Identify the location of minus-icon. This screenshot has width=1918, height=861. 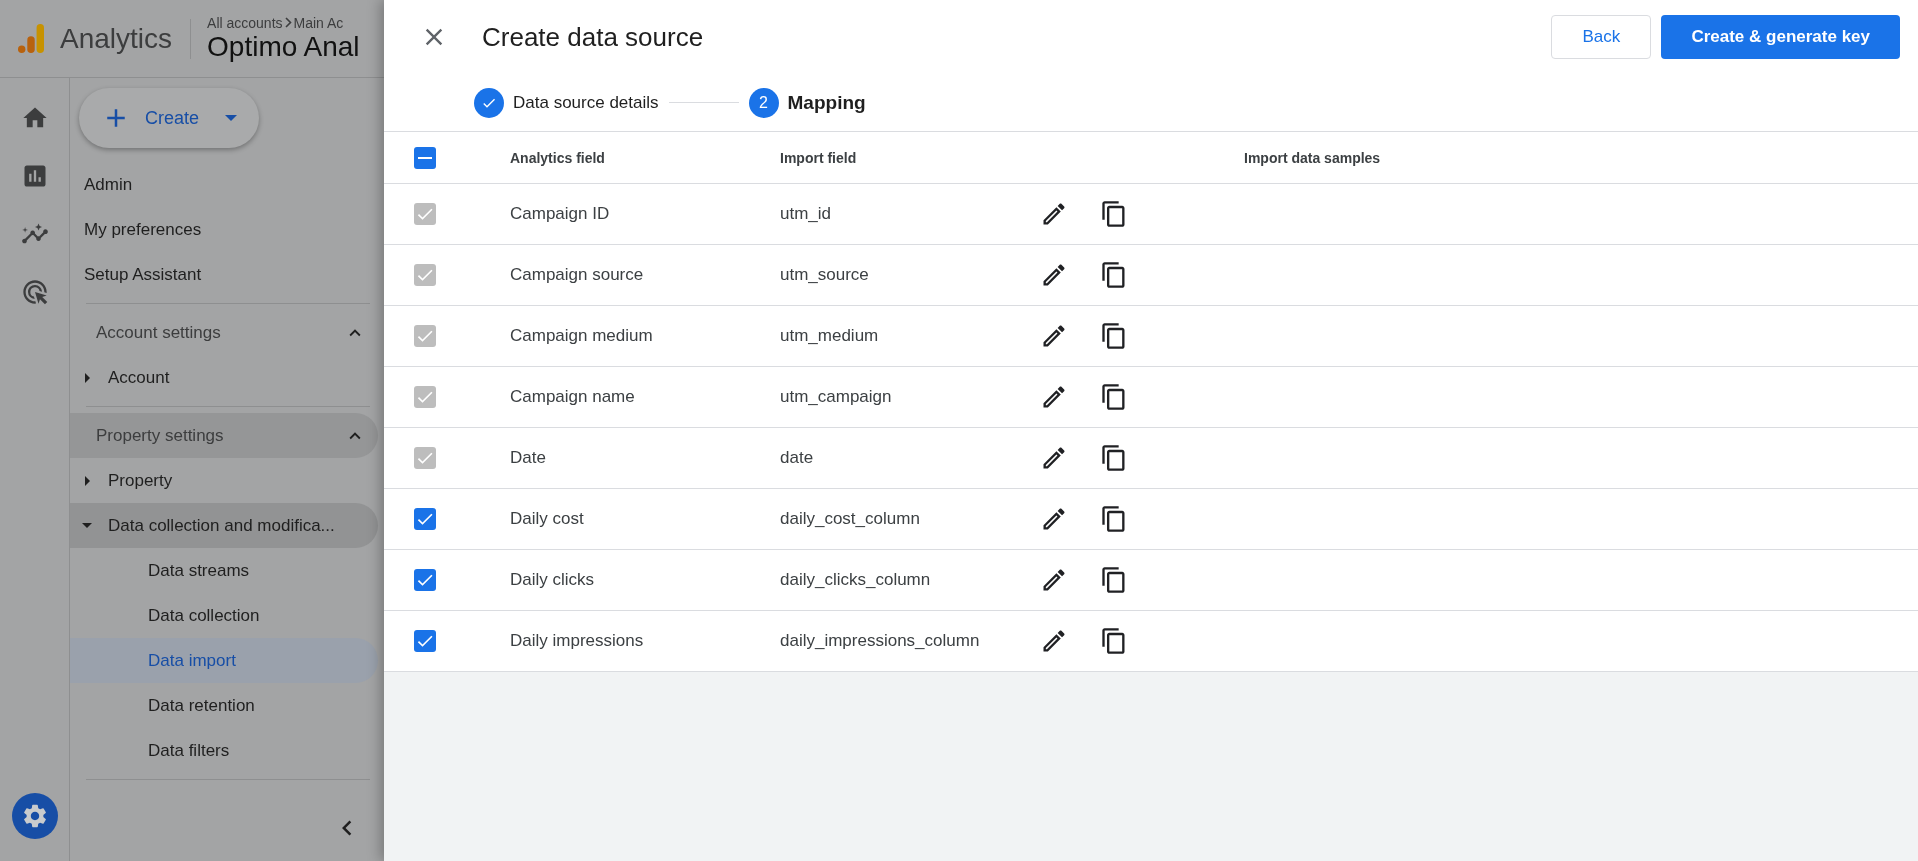
(425, 157).